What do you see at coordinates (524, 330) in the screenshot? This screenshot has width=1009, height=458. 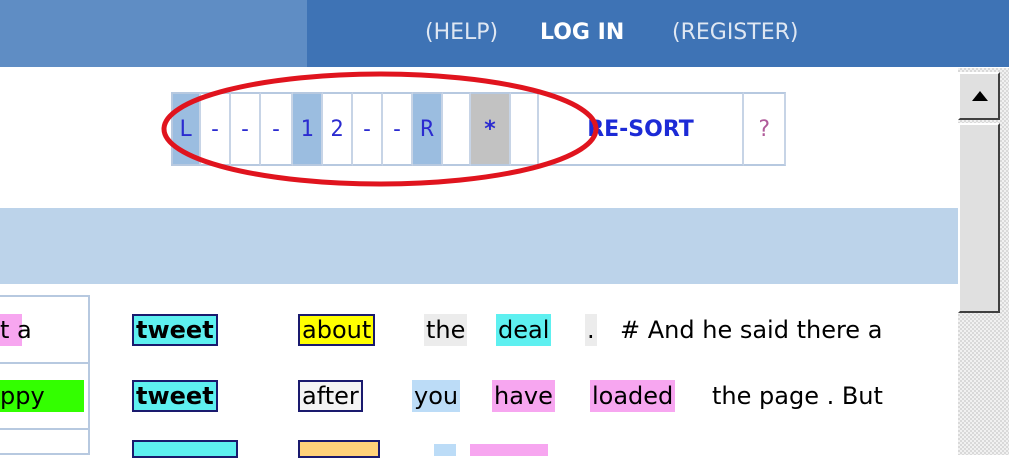 I see `word-token: deal` at bounding box center [524, 330].